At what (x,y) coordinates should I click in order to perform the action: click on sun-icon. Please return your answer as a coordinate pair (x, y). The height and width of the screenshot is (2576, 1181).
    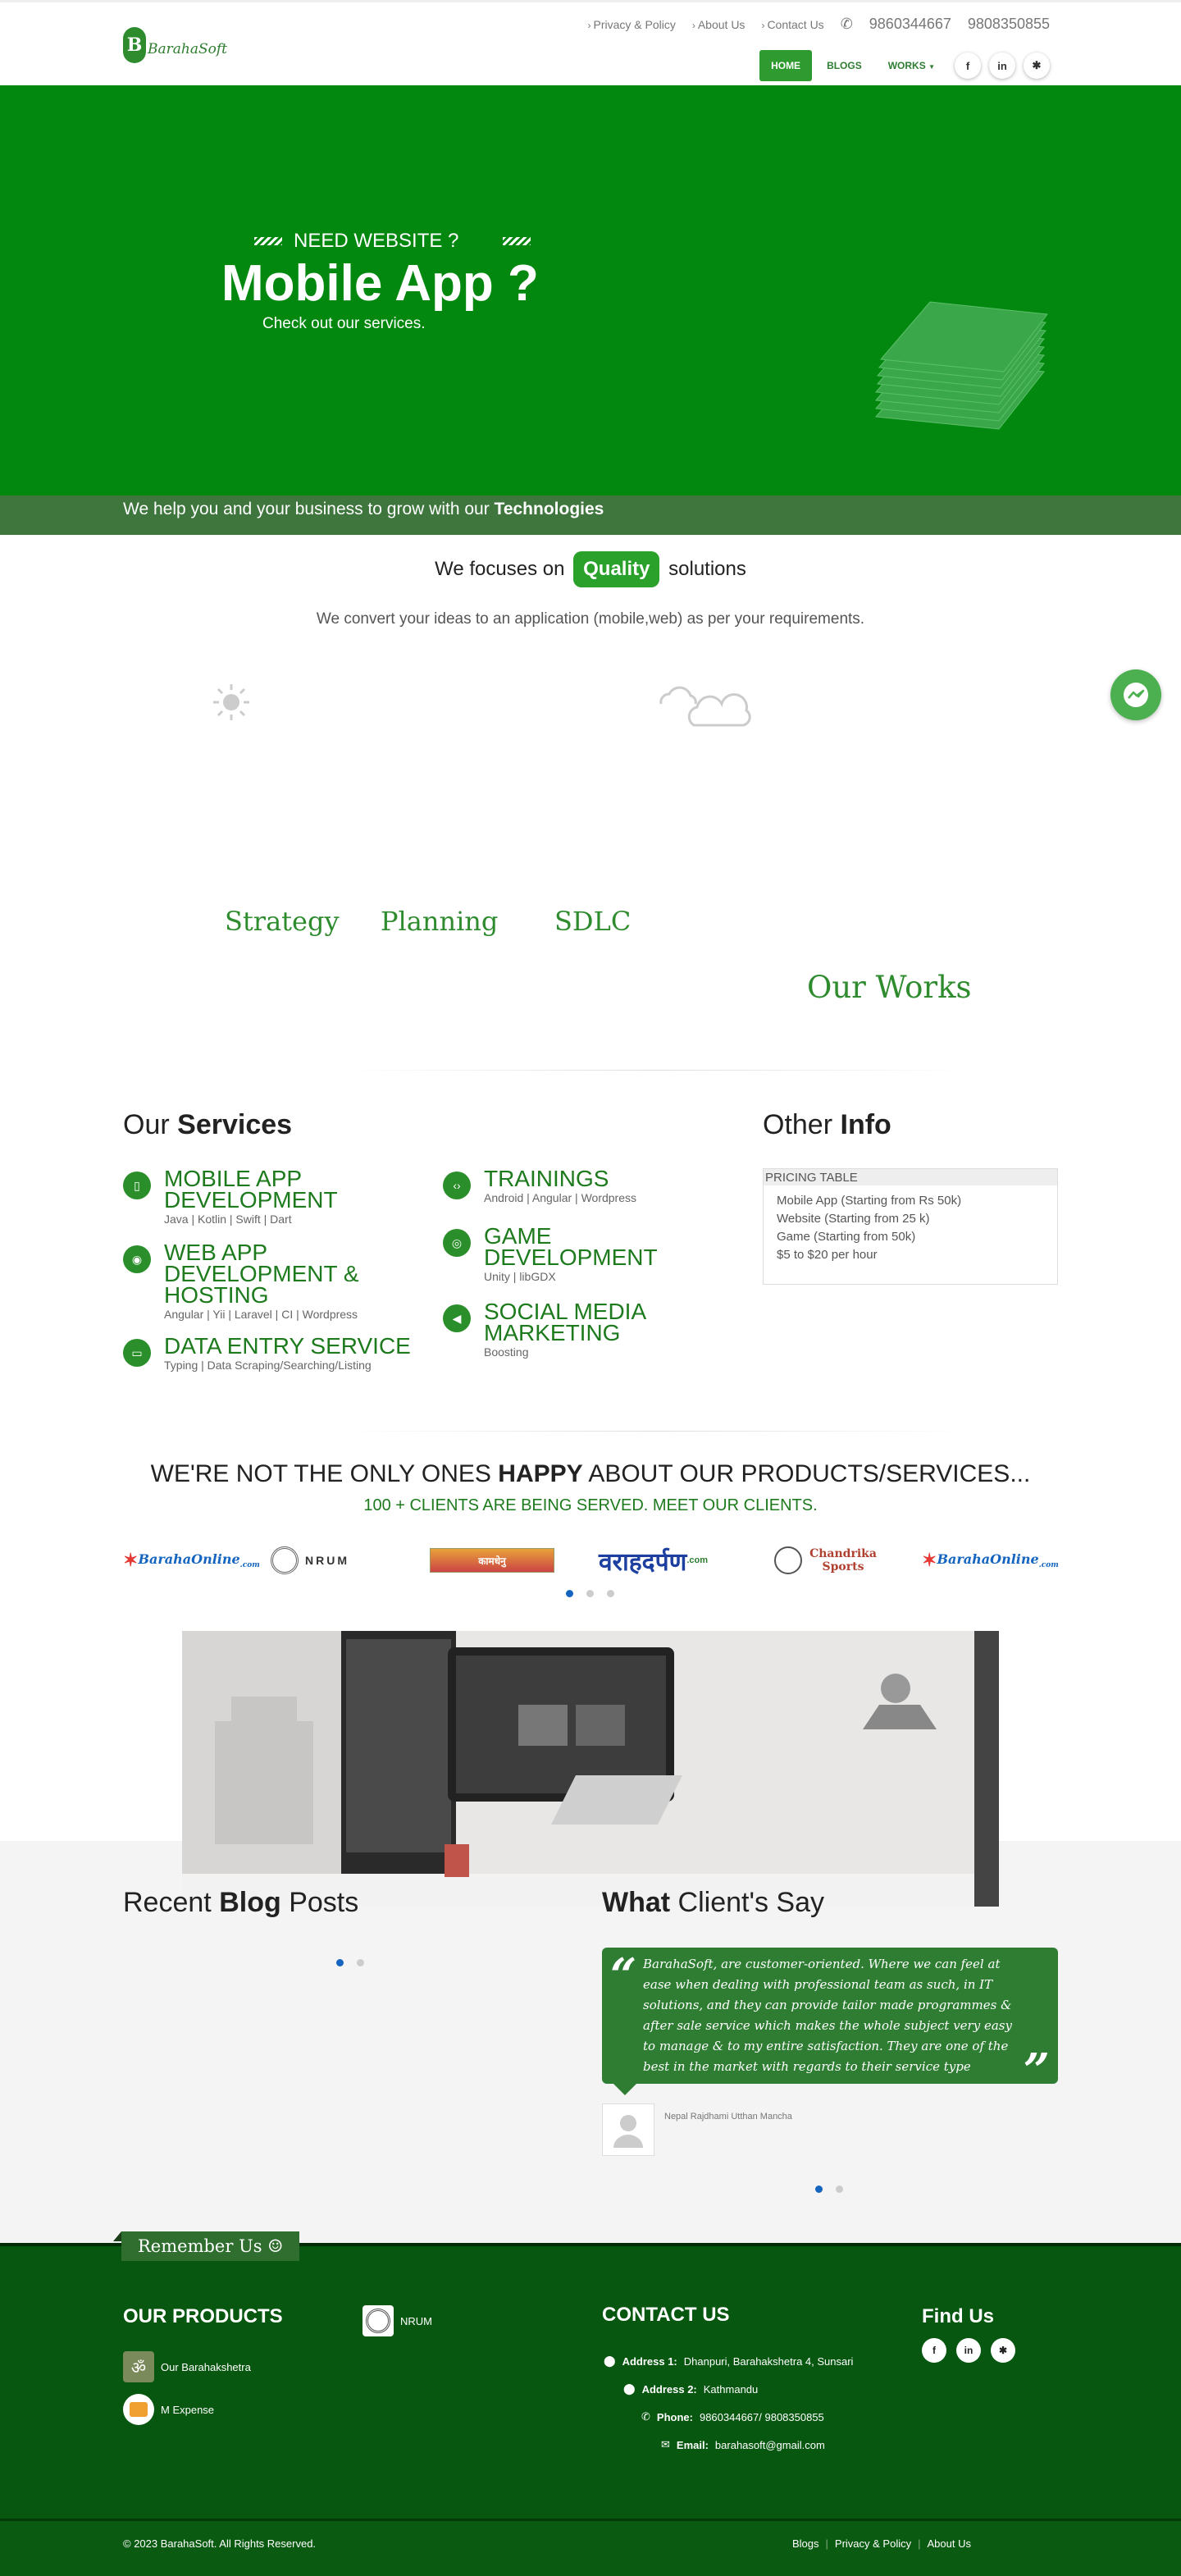
    Looking at the image, I should click on (231, 702).